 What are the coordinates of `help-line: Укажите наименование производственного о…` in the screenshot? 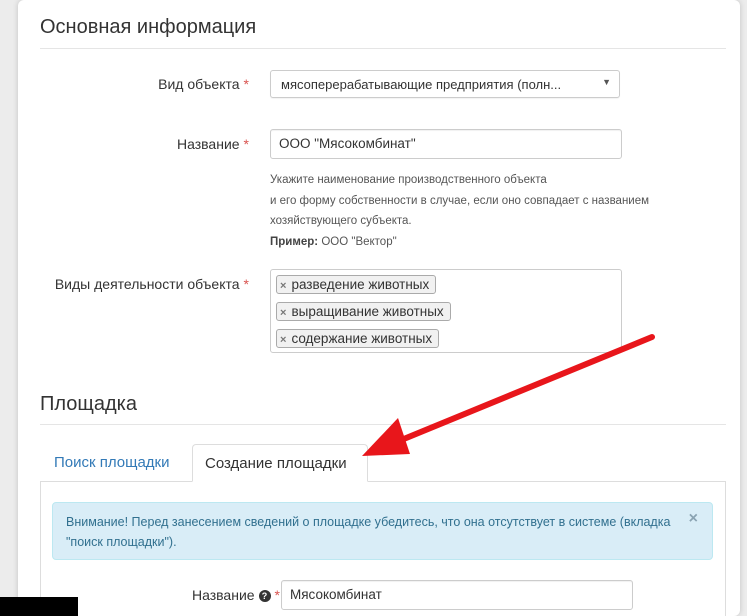 It's located at (408, 180).